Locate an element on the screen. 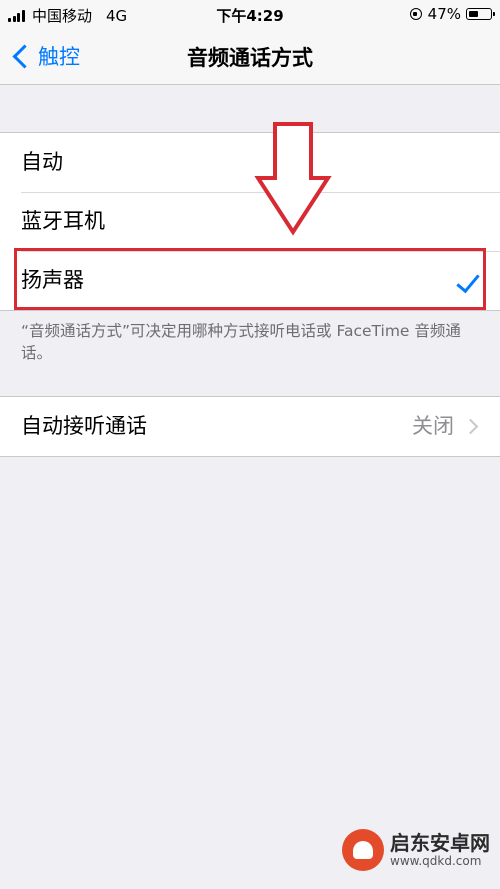 The width and height of the screenshot is (500, 889). chevron-right-icon is located at coordinates (470, 426).